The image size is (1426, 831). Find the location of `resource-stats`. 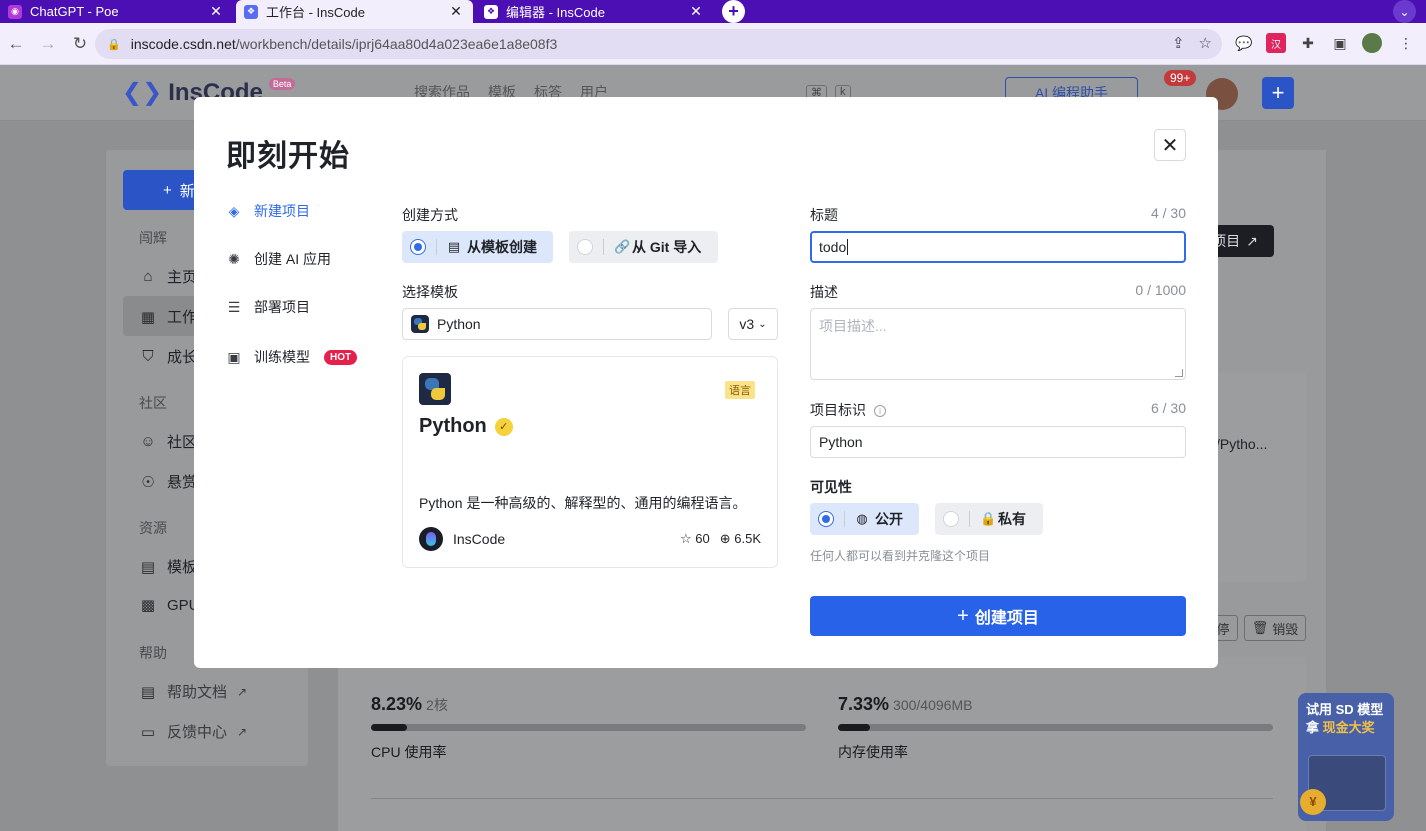

resource-stats is located at coordinates (822, 744).